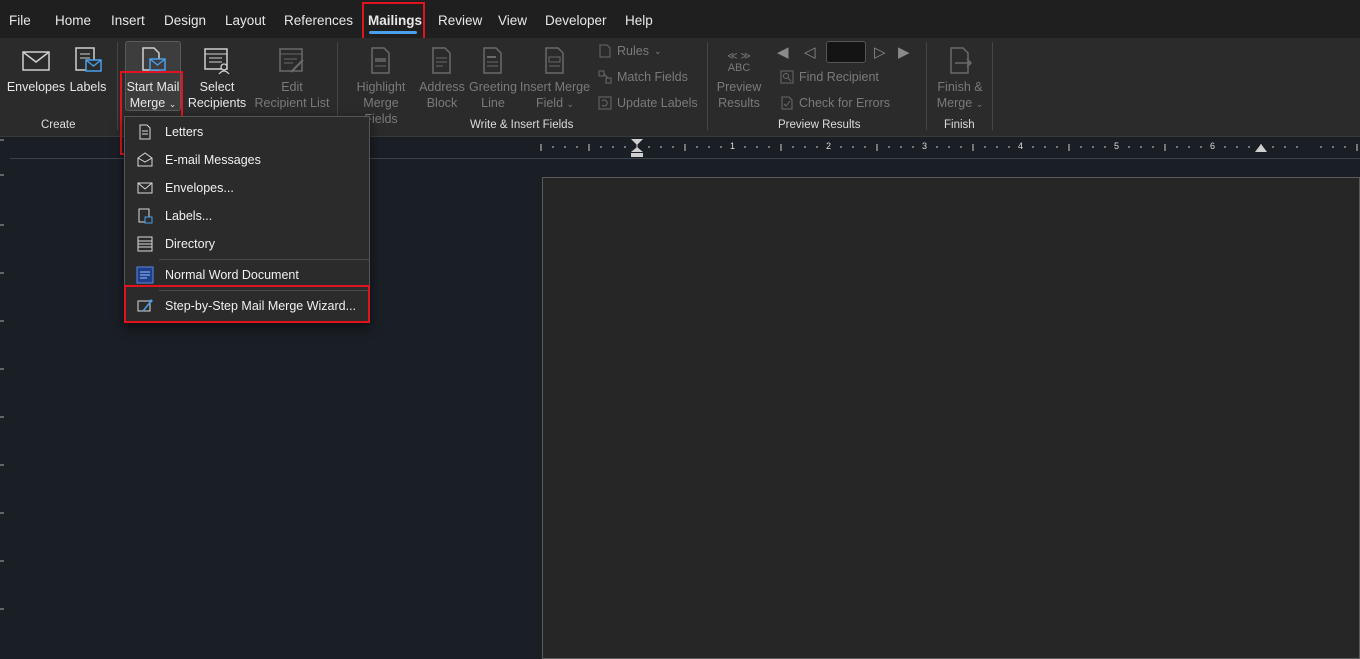  What do you see at coordinates (292, 78) in the screenshot?
I see `edit-recipient-list-button: Edit Recipient List` at bounding box center [292, 78].